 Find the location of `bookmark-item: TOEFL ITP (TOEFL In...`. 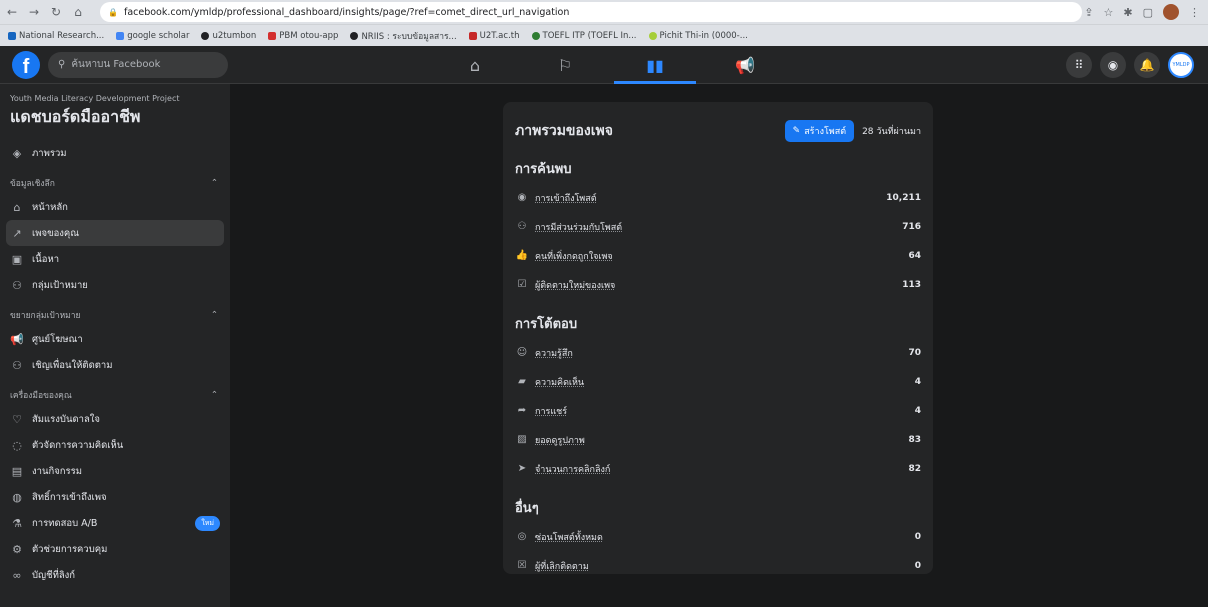

bookmark-item: TOEFL ITP (TOEFL In... is located at coordinates (584, 36).